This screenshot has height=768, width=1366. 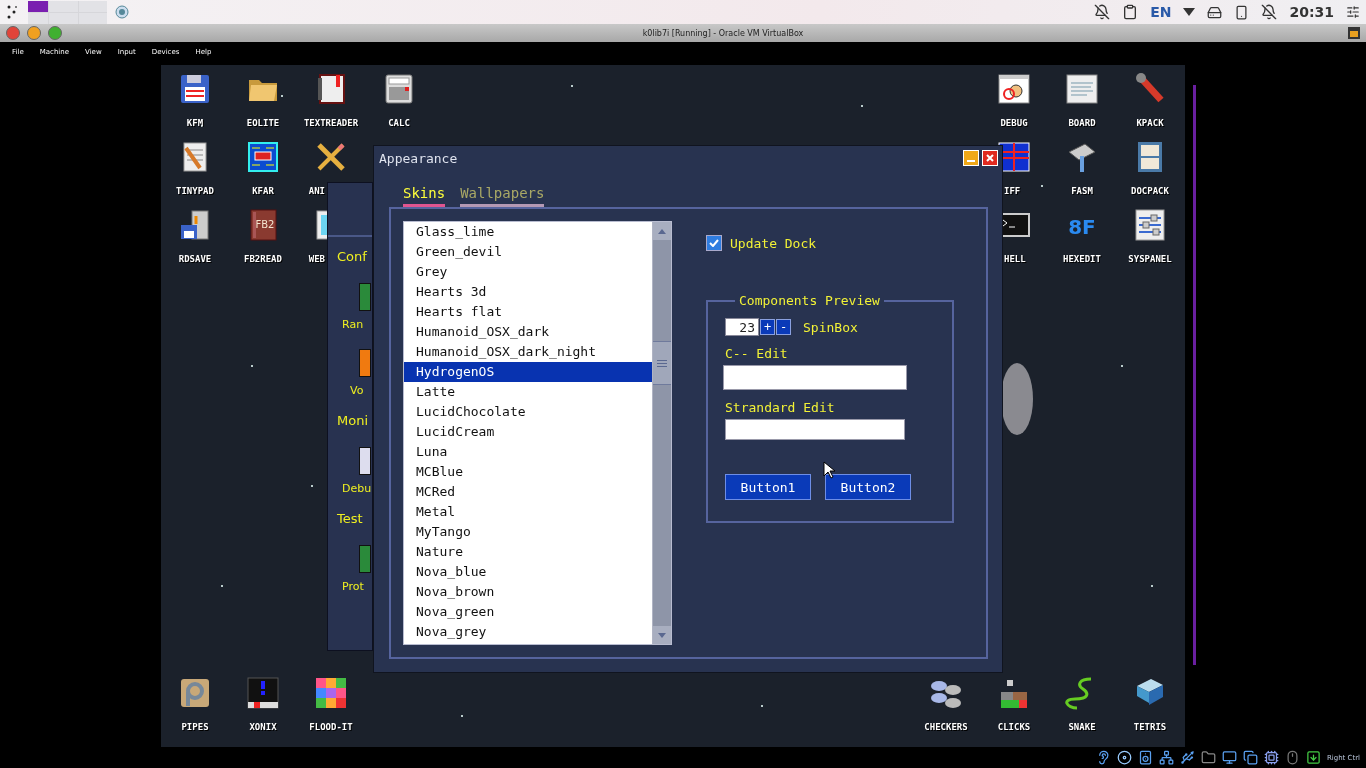 What do you see at coordinates (1012, 191) in the screenshot?
I see `icon-label: IFF` at bounding box center [1012, 191].